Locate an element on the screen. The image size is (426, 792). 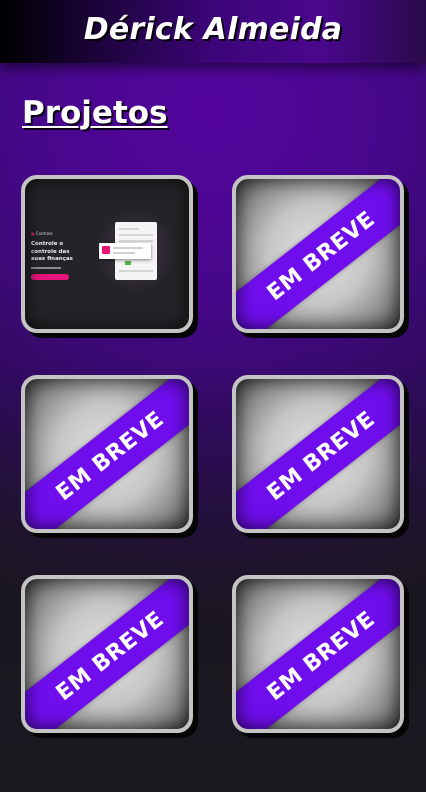
project-card-2: EM BREVE is located at coordinates (318, 254).